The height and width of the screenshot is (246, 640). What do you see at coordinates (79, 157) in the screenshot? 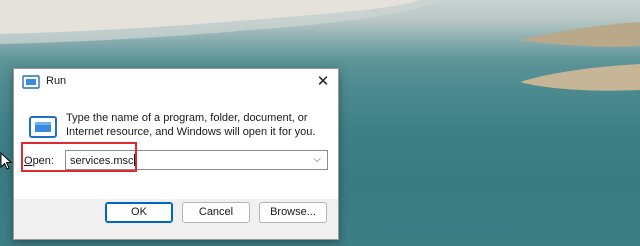
I see `highlight-box` at bounding box center [79, 157].